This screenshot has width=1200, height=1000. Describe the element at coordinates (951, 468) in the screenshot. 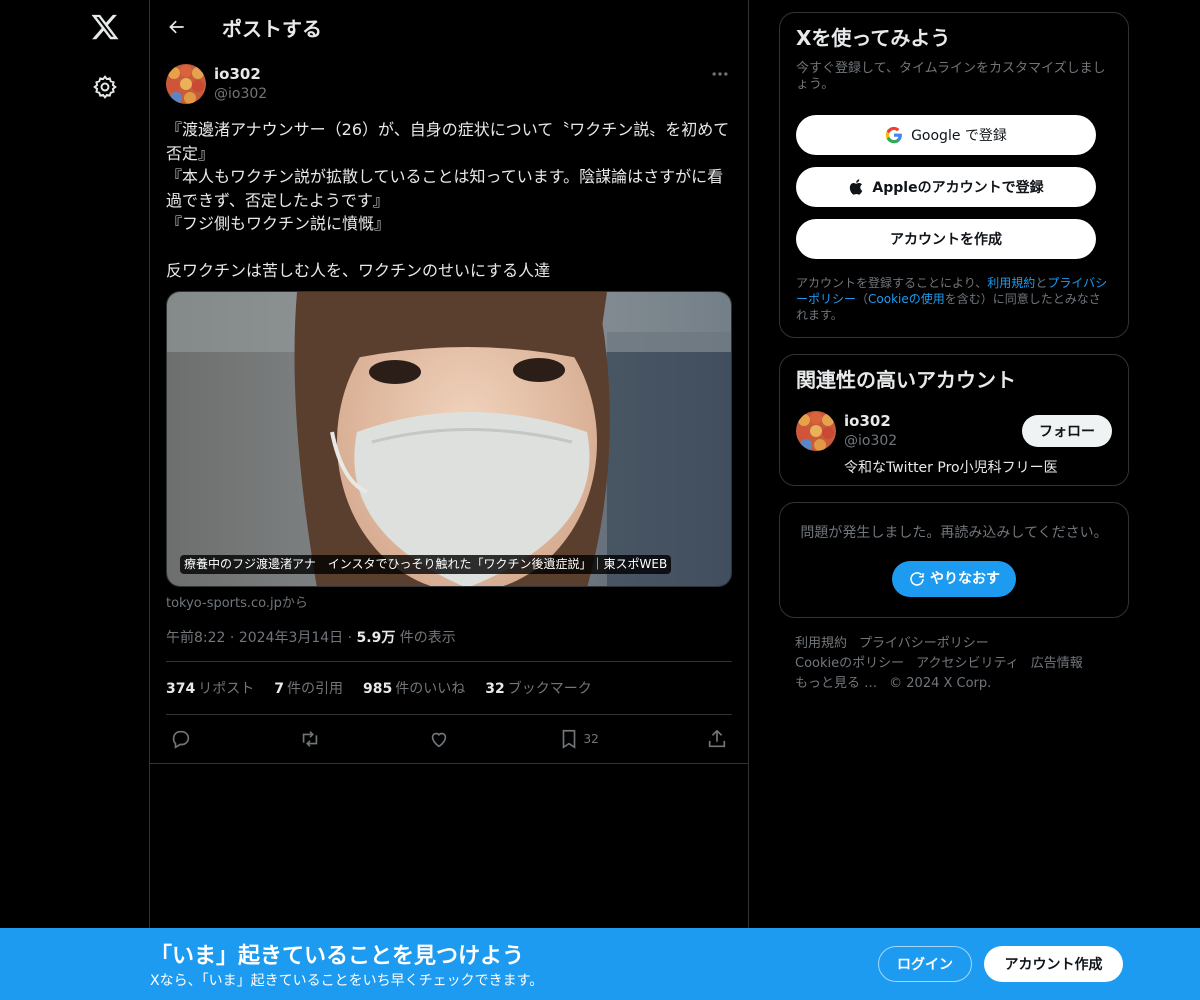

I see `related-bio: 令和なTwitter Pro小児科フリー医` at that location.